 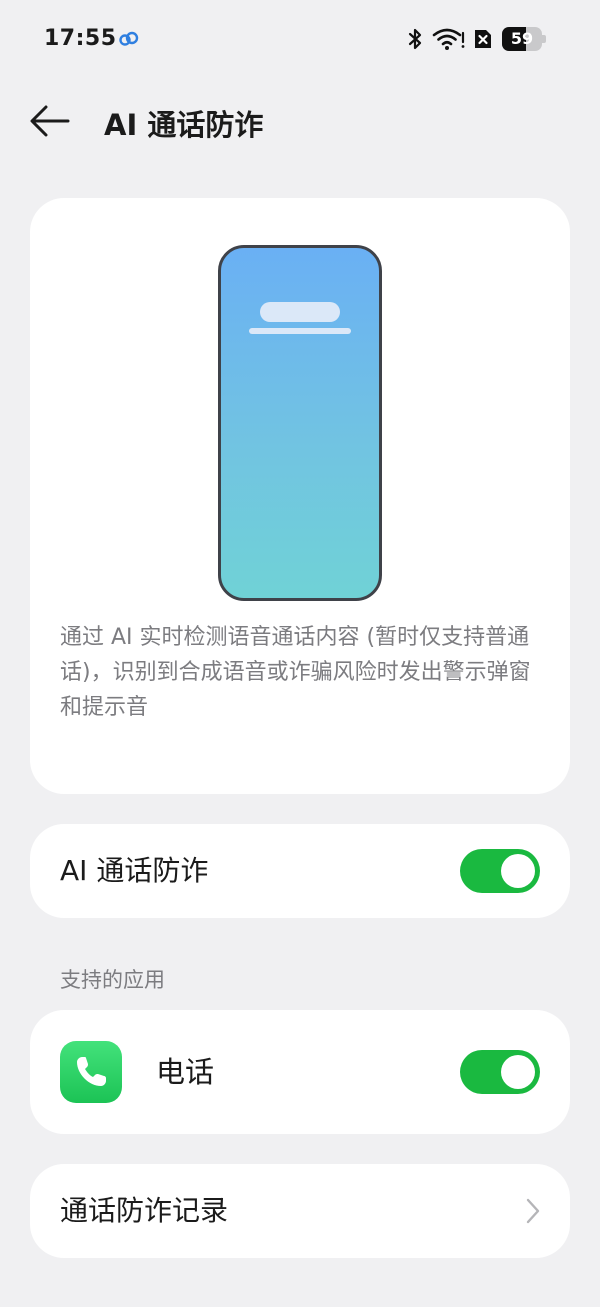 What do you see at coordinates (483, 39) in the screenshot?
I see `sim-icon` at bounding box center [483, 39].